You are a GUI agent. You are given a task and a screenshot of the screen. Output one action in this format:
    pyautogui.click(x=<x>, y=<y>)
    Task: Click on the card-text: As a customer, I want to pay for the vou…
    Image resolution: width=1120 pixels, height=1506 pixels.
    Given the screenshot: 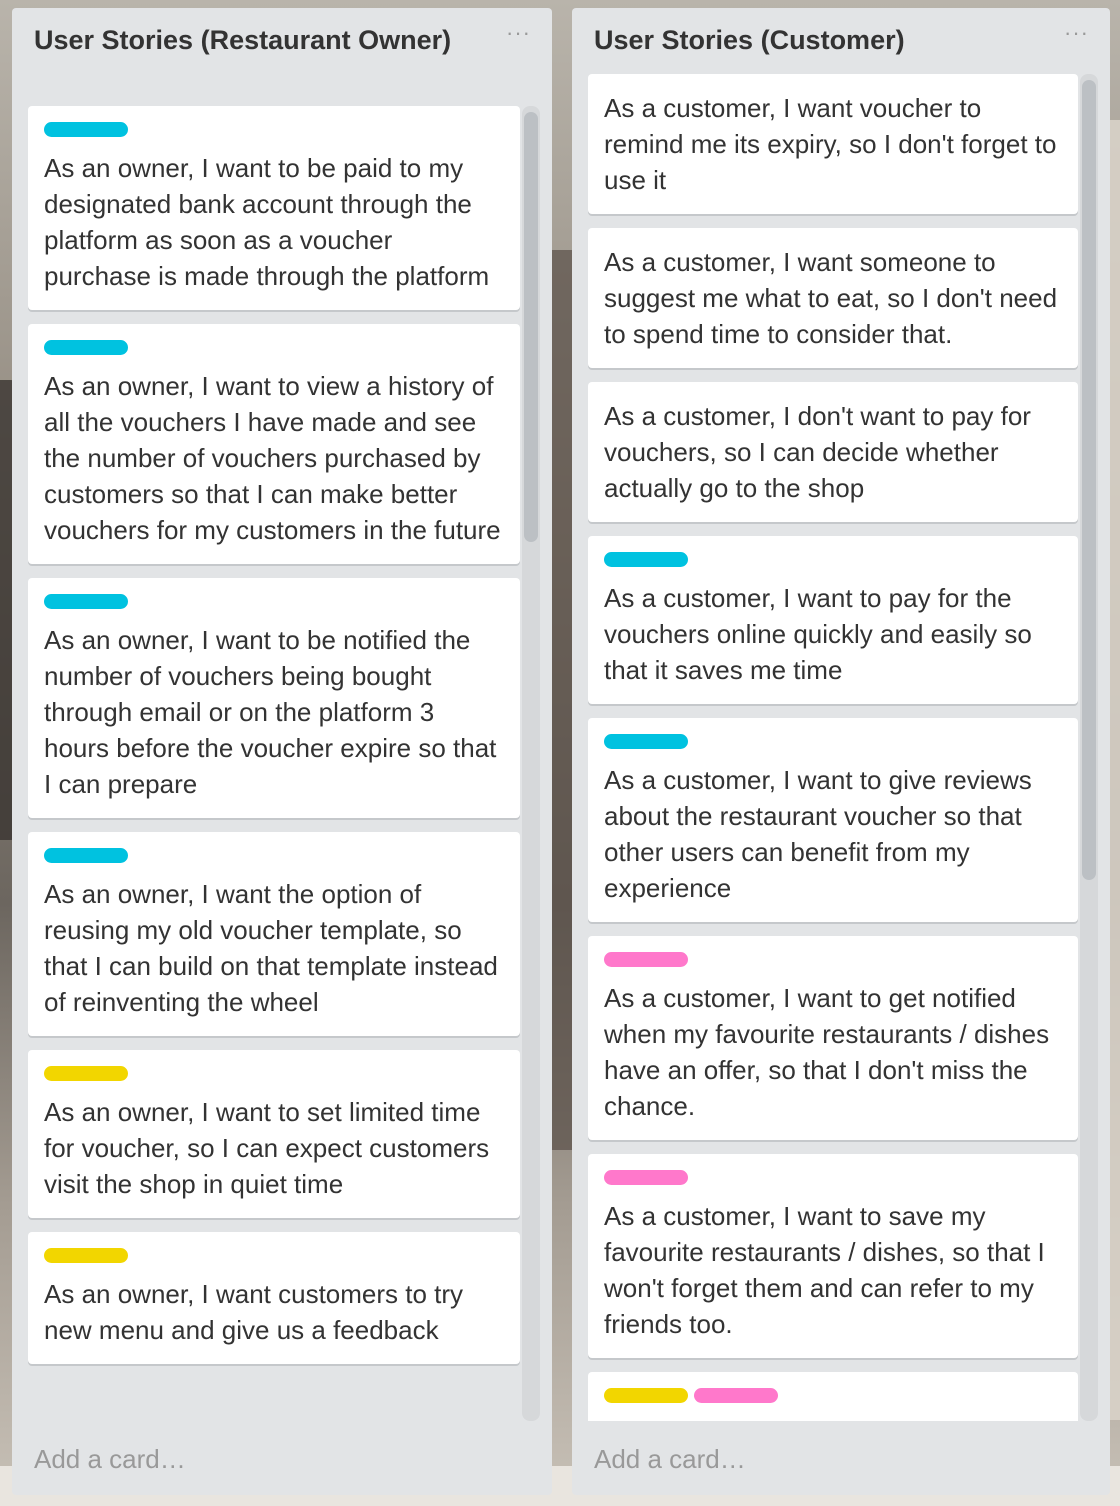 What is the action you would take?
    pyautogui.click(x=818, y=634)
    